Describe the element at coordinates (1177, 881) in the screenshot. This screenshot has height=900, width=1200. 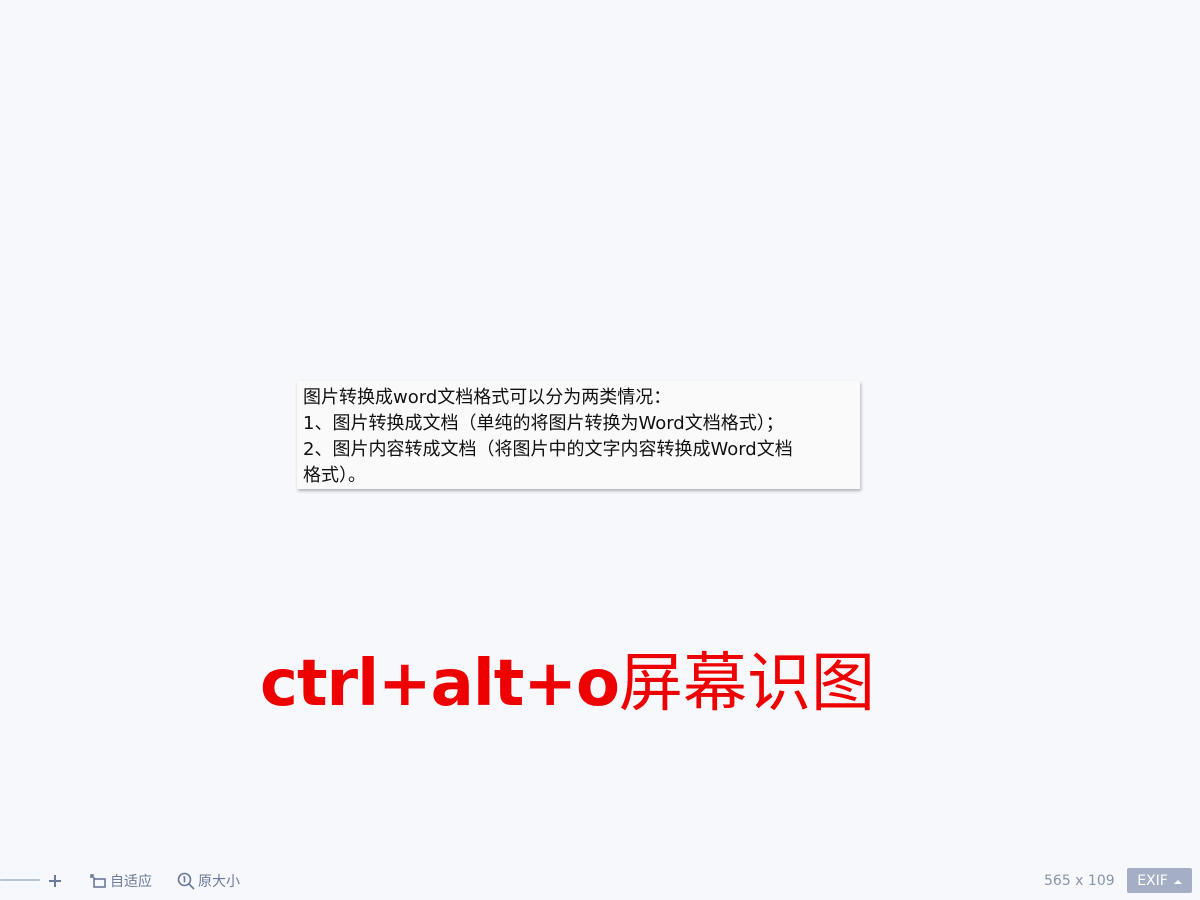
I see `caret-up-icon` at that location.